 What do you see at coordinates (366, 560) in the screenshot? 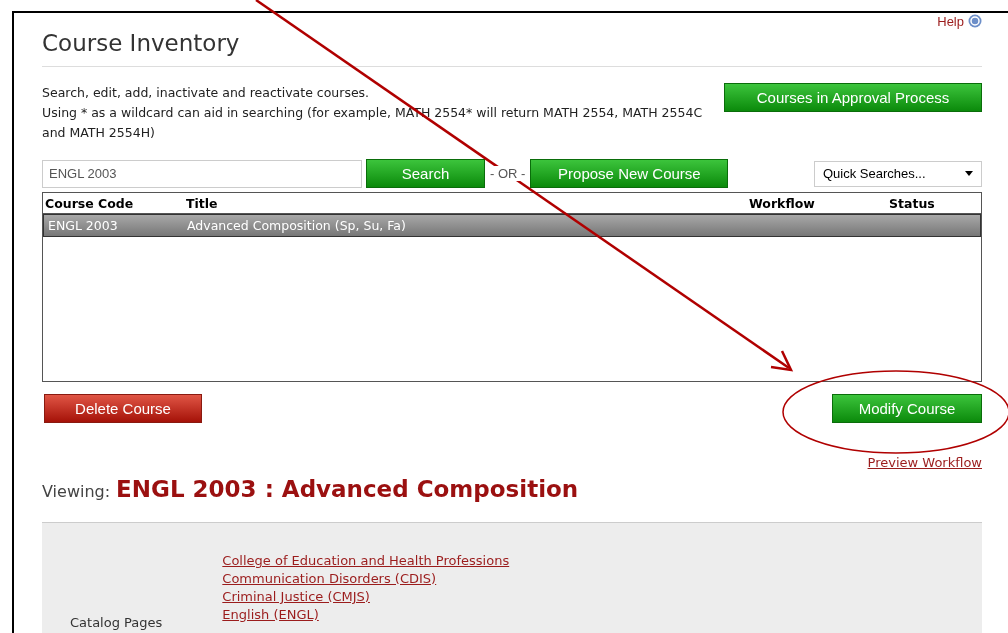
I see `catalog-link: College of Education and Health Professions` at bounding box center [366, 560].